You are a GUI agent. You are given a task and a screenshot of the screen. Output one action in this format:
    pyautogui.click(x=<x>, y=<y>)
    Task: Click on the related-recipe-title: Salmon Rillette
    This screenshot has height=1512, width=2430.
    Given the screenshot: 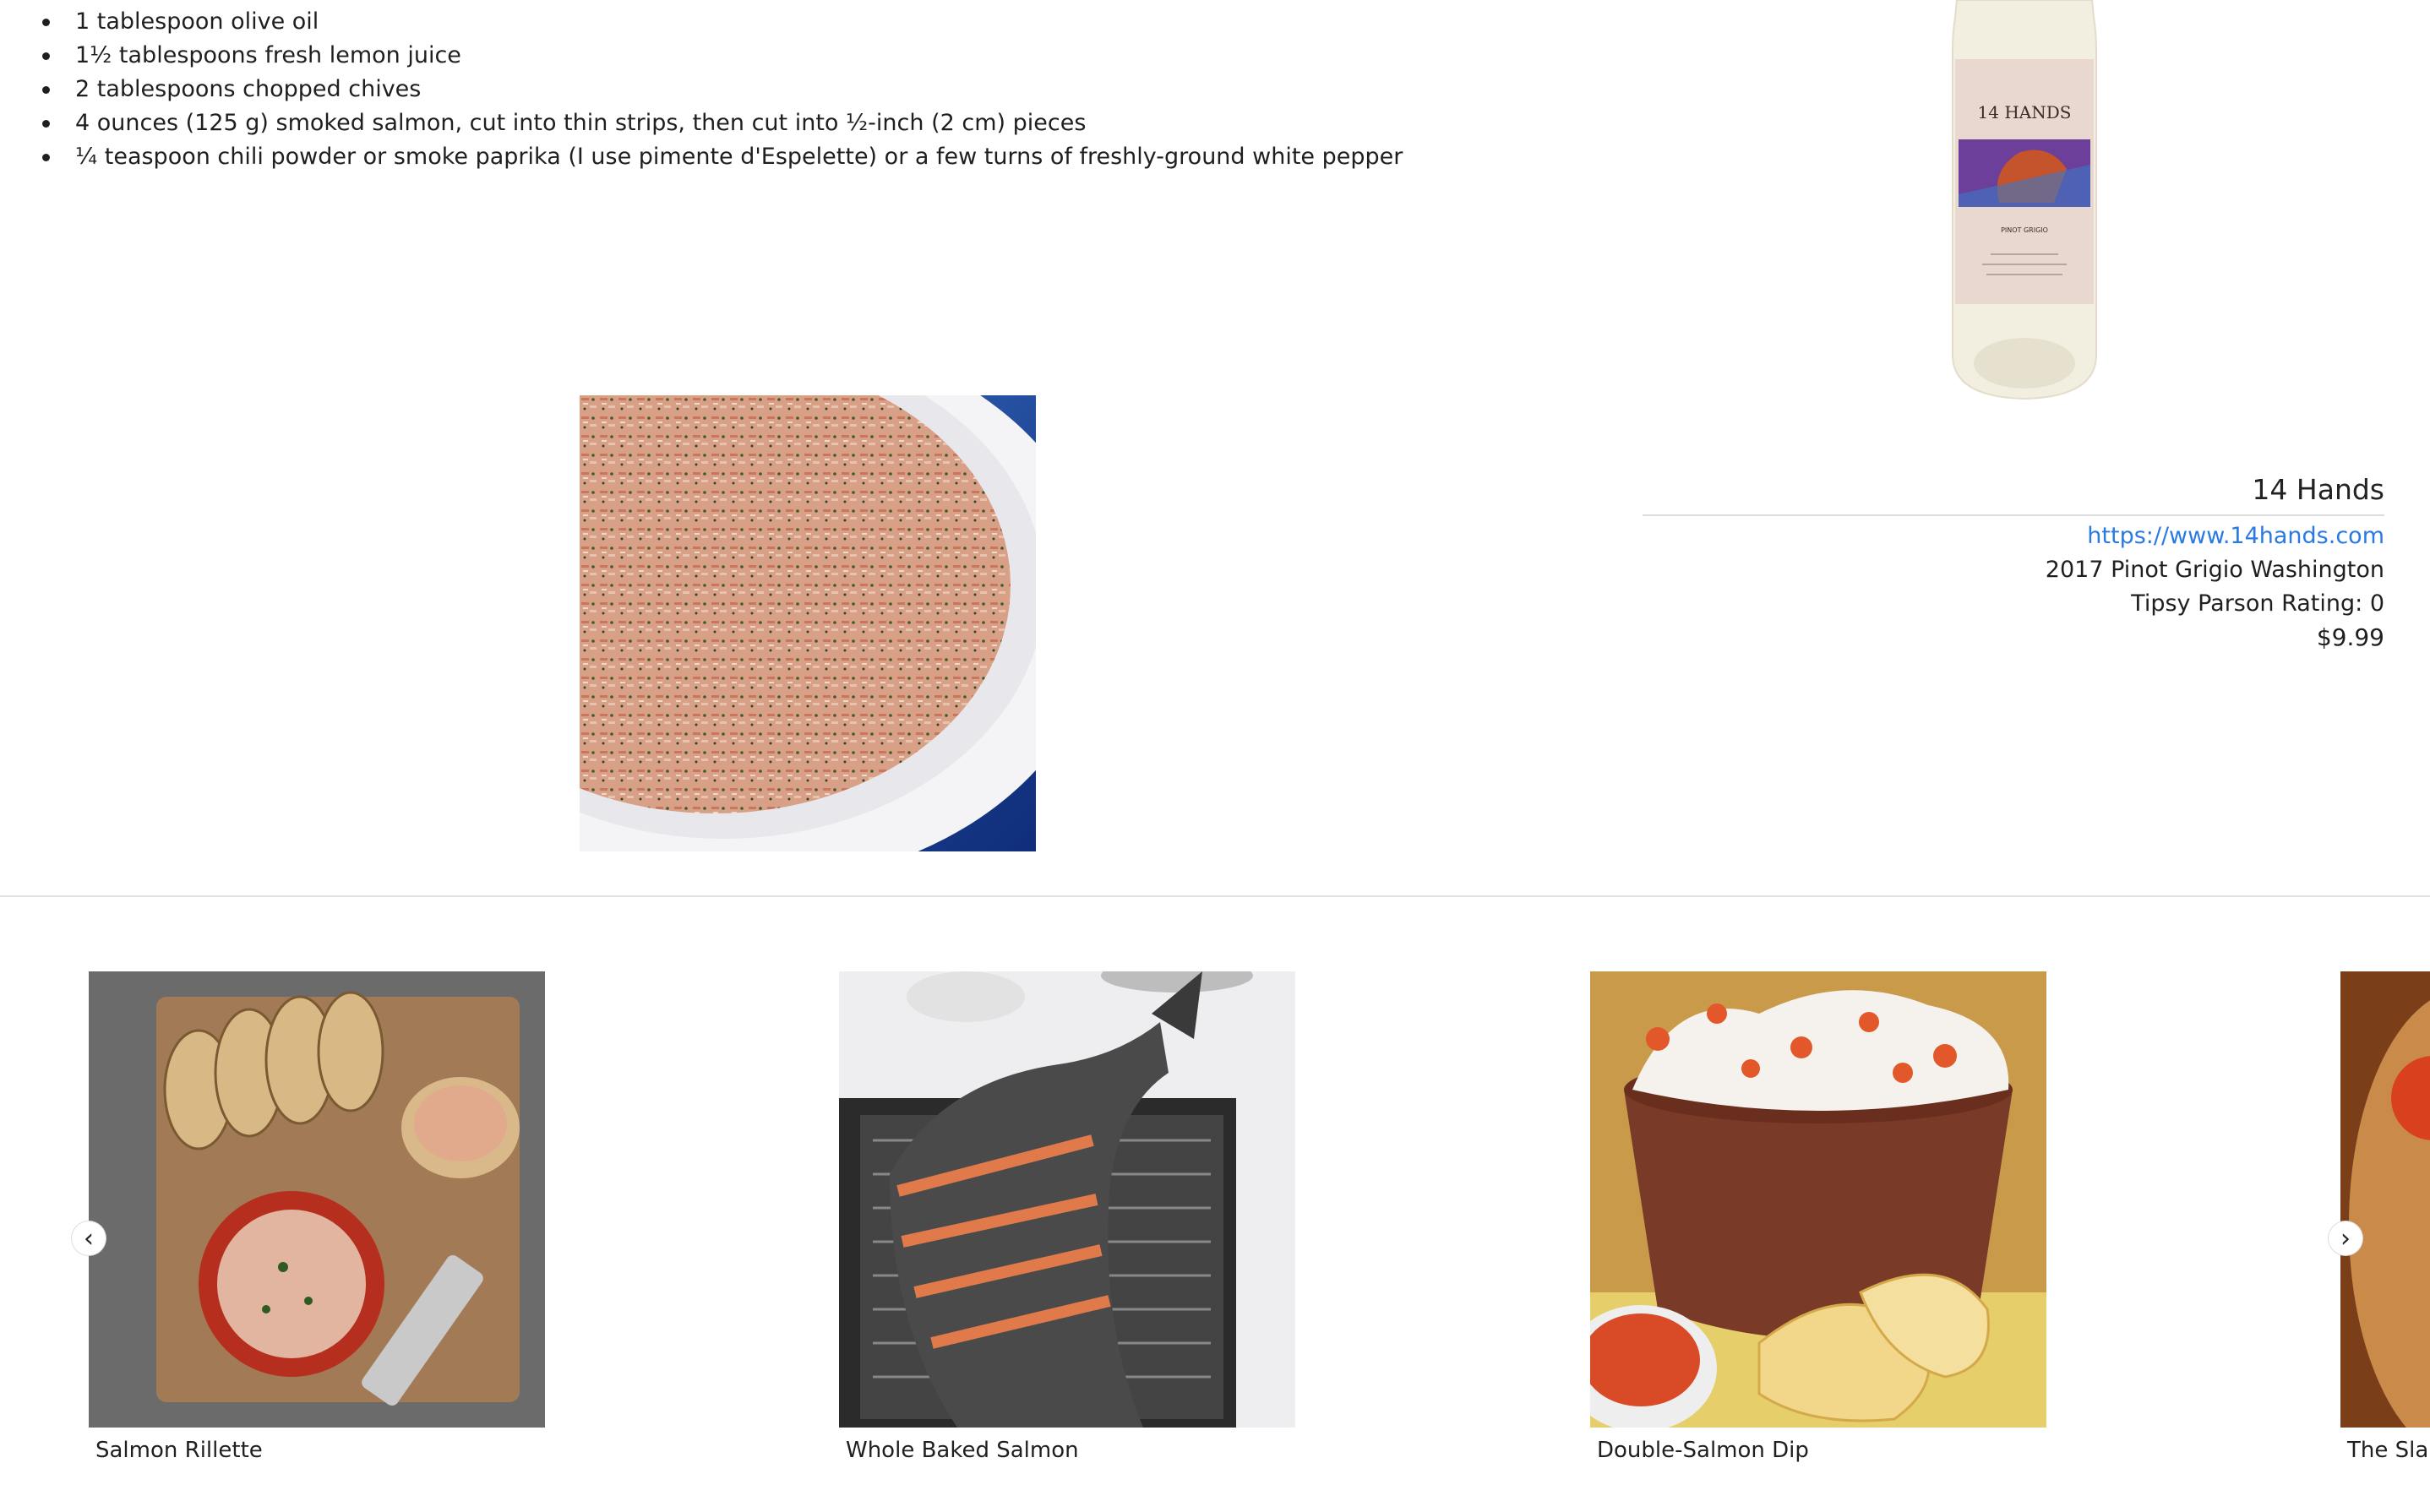 What is the action you would take?
    pyautogui.click(x=320, y=1451)
    